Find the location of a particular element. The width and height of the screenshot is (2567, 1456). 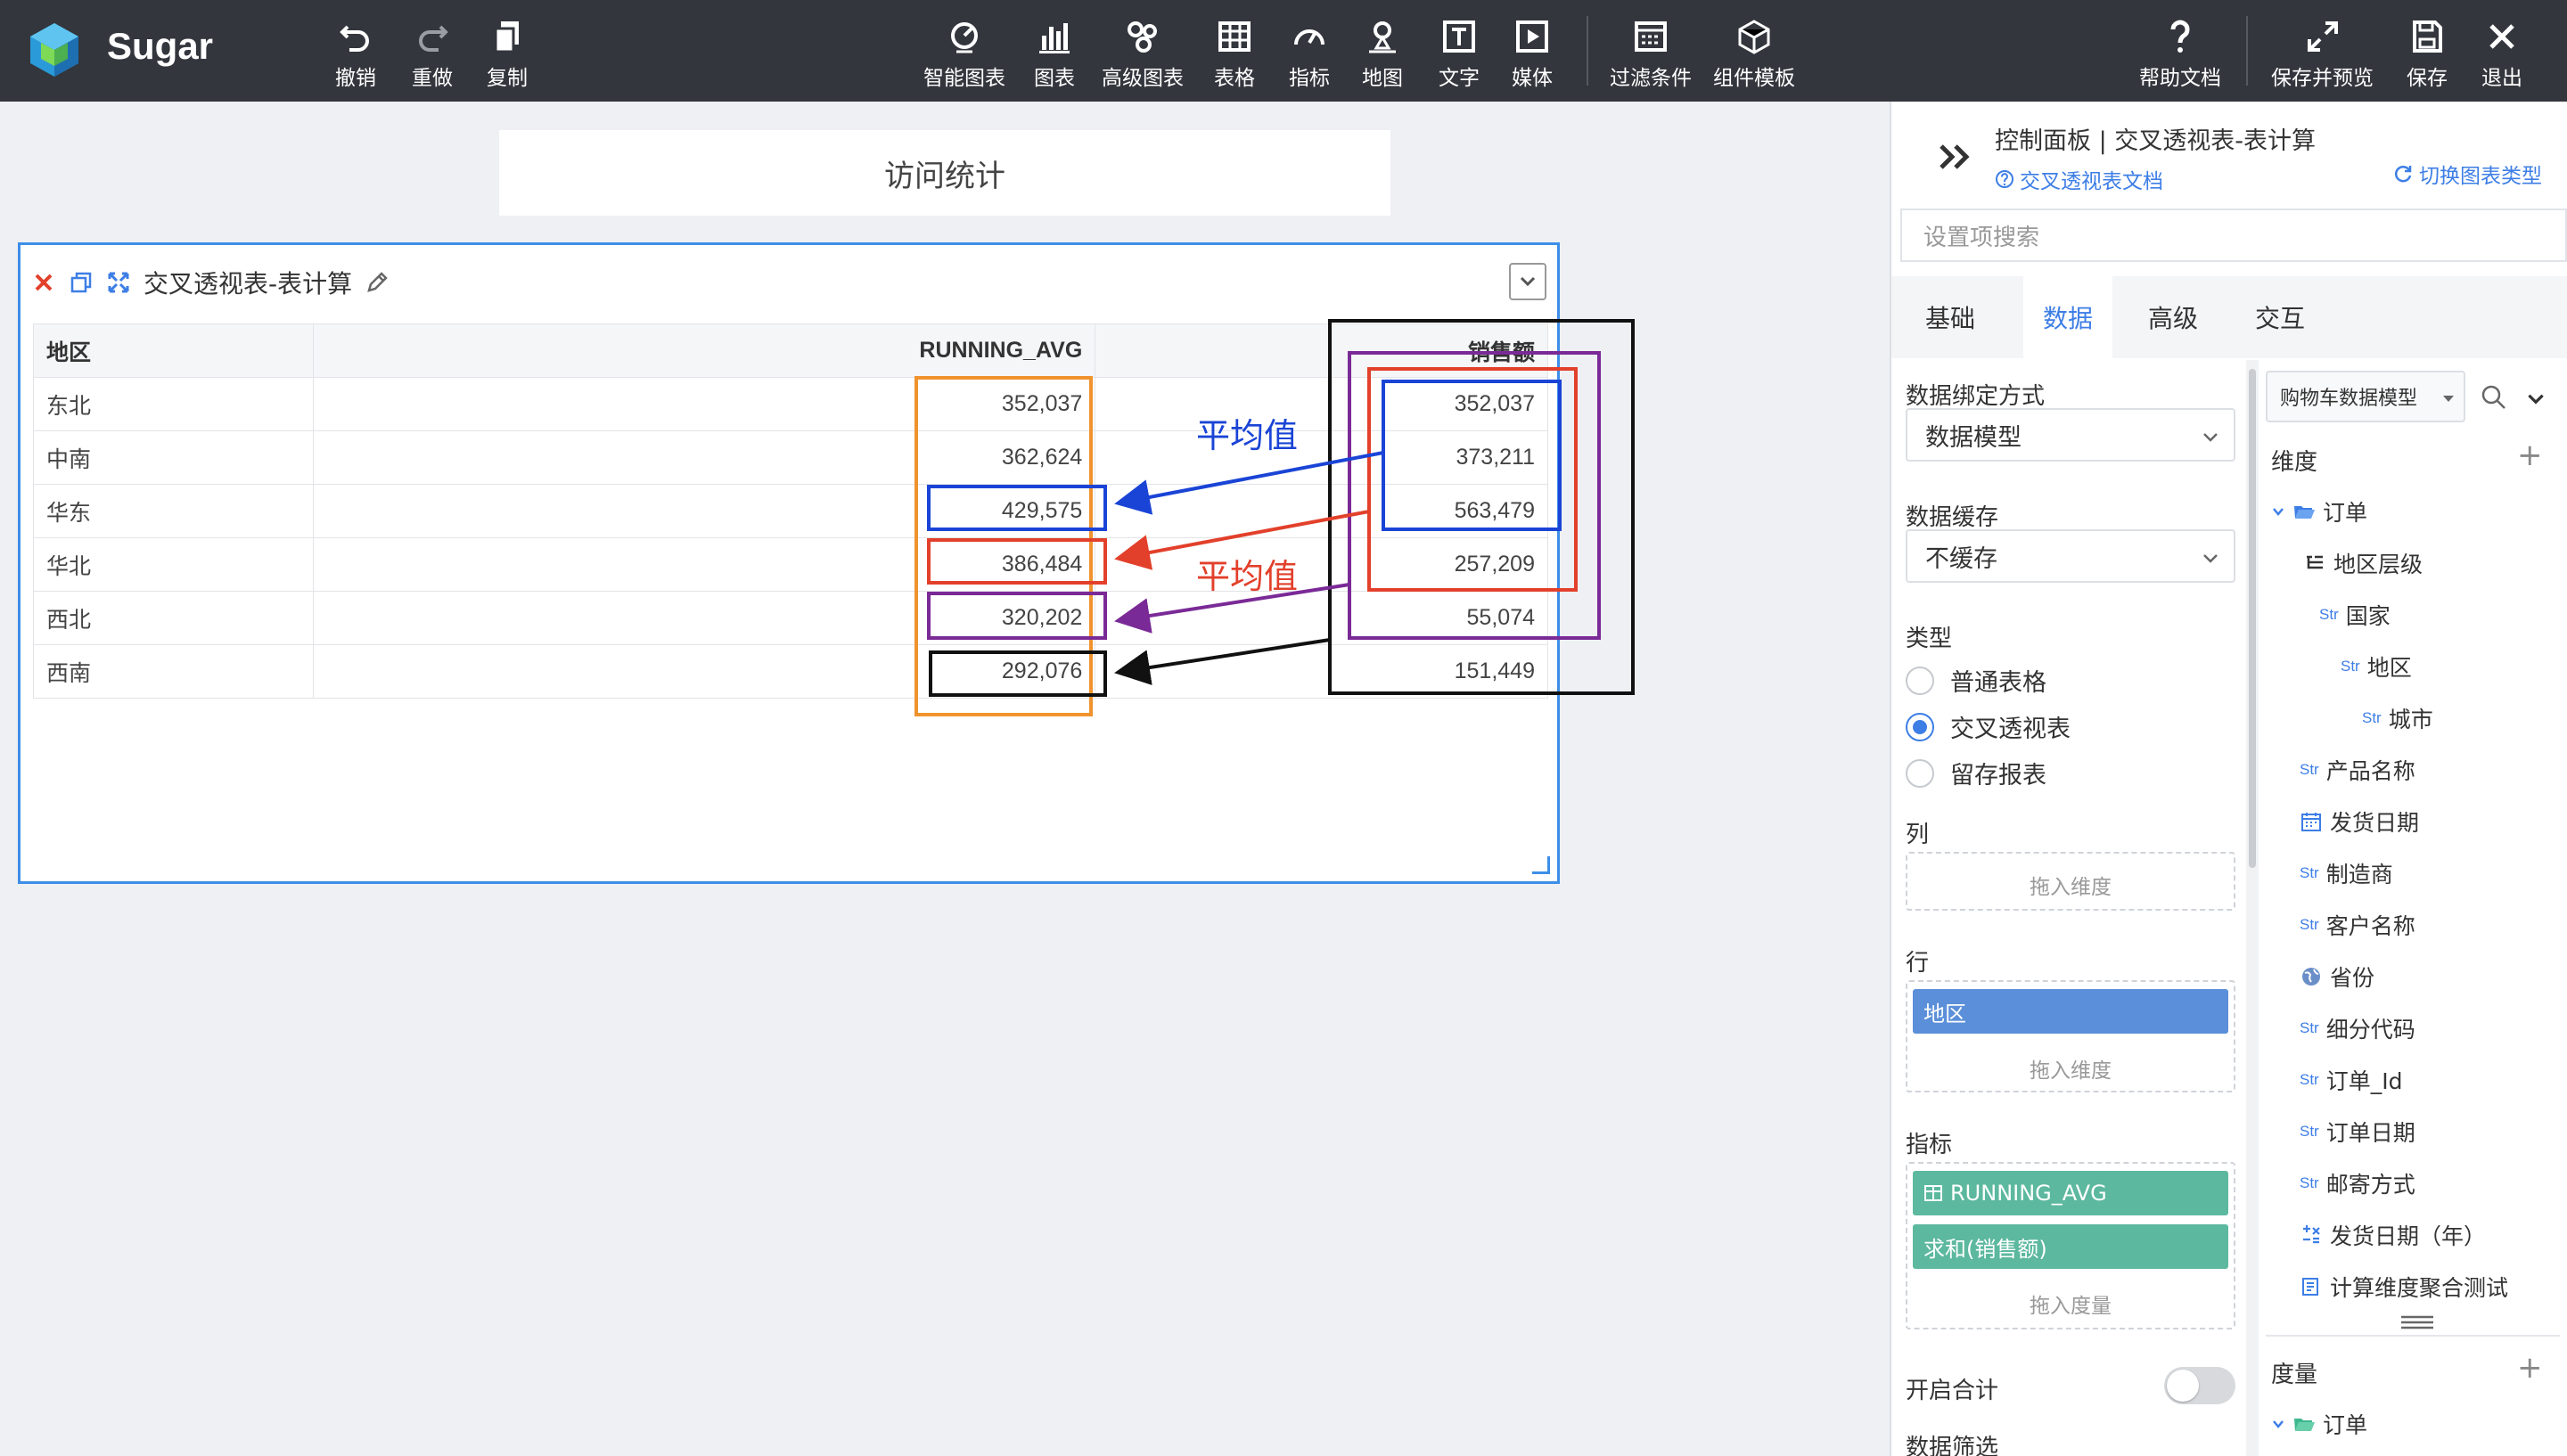

panel-title: 控制面板 | 交叉透视表-表计算 is located at coordinates (2156, 141).